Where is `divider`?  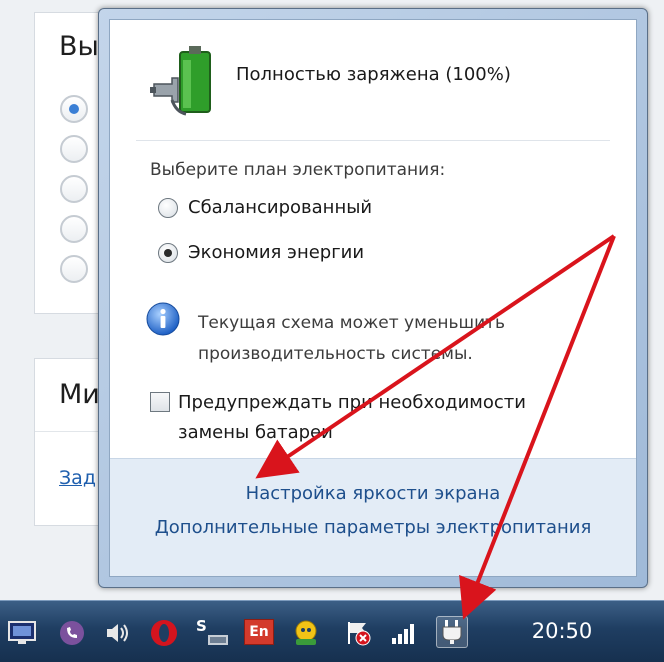 divider is located at coordinates (373, 140).